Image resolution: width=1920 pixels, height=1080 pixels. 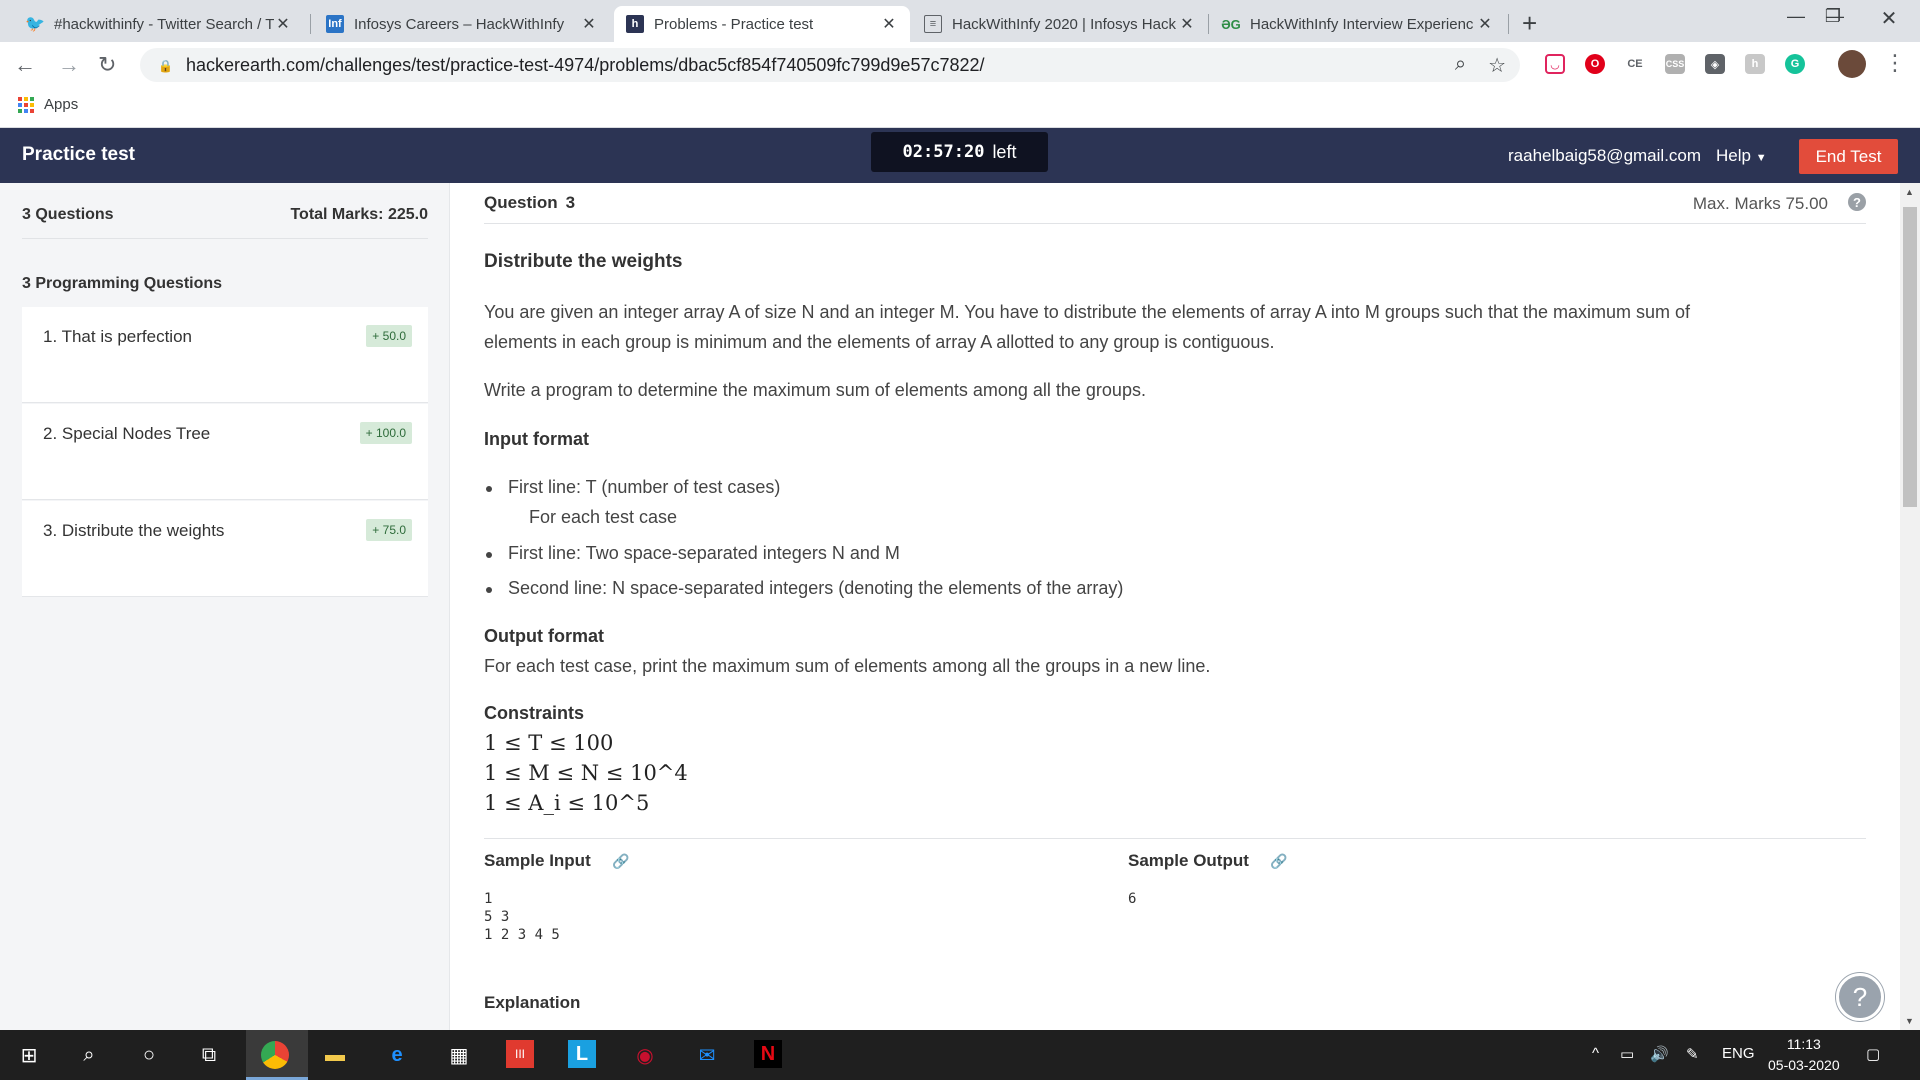 What do you see at coordinates (536, 439) in the screenshot?
I see `input-format-heading: Input format` at bounding box center [536, 439].